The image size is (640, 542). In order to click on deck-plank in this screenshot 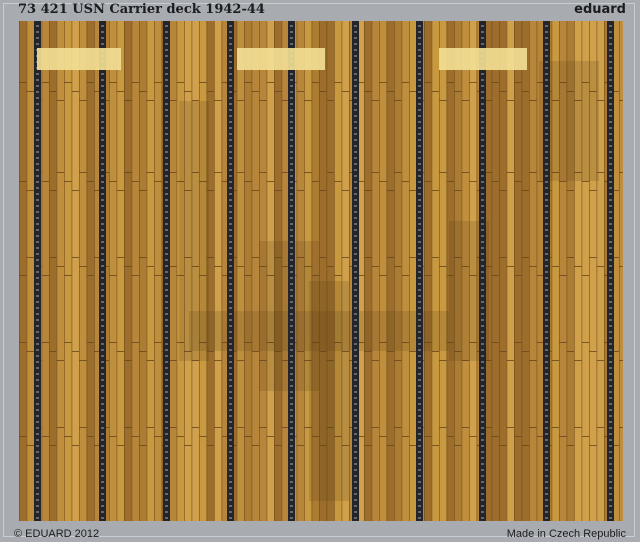, I will do `click(518, 271)`.